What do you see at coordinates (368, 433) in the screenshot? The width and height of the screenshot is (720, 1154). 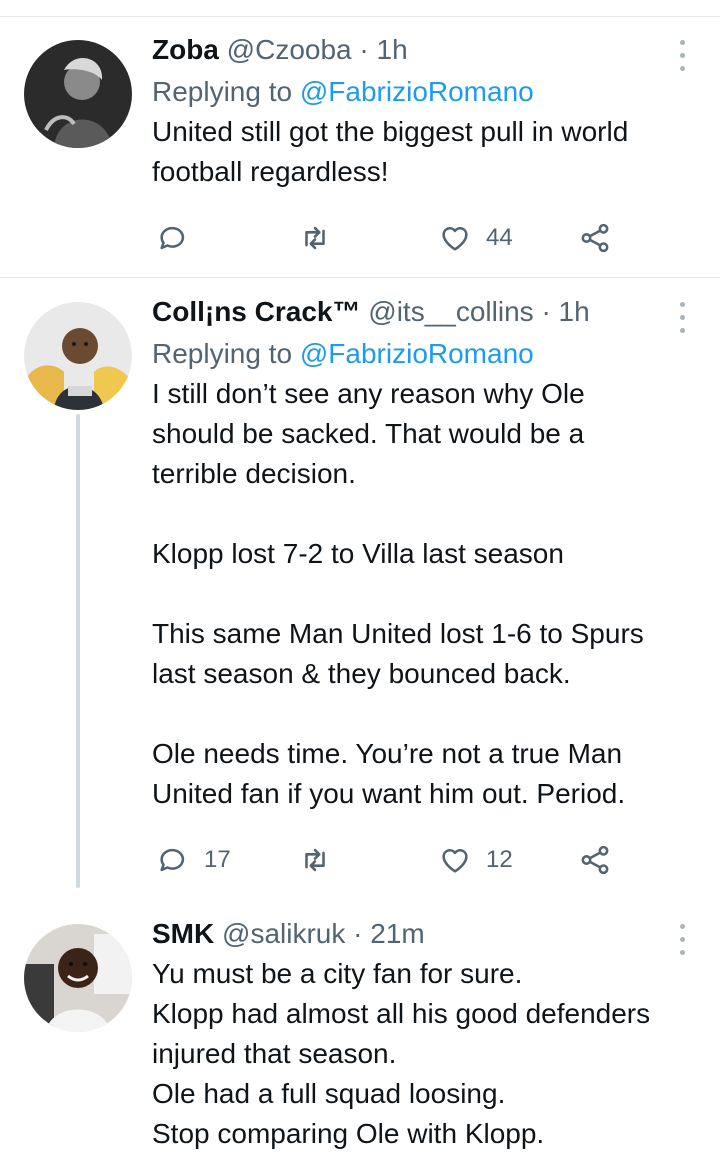 I see `tweet-text-line: should be sacked. That would be a` at bounding box center [368, 433].